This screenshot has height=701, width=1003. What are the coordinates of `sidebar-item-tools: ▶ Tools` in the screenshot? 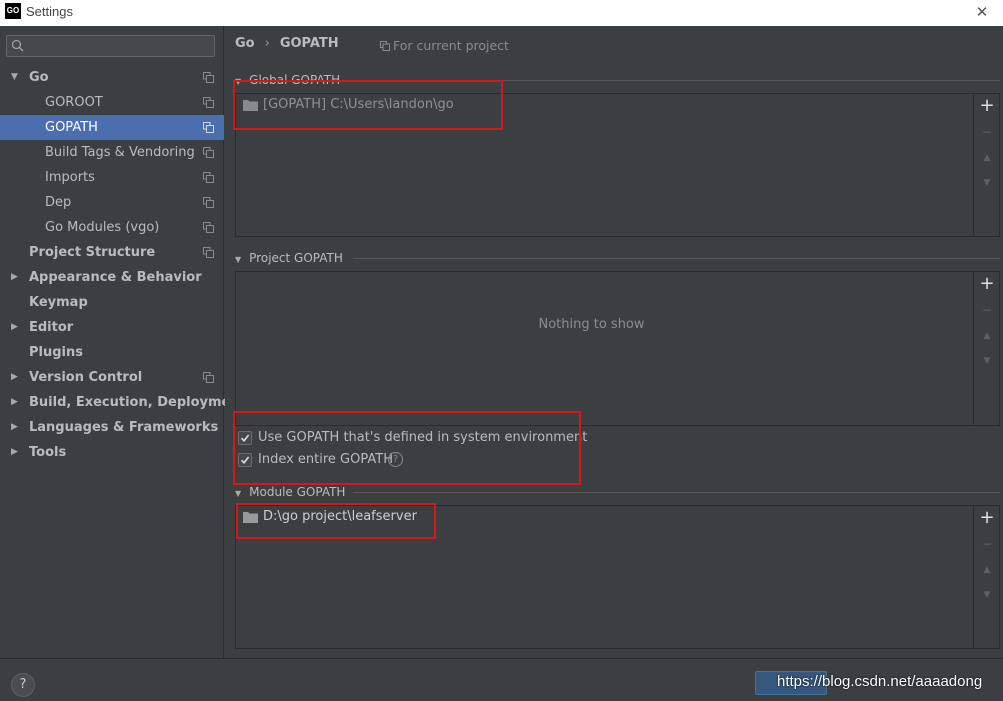 It's located at (112, 452).